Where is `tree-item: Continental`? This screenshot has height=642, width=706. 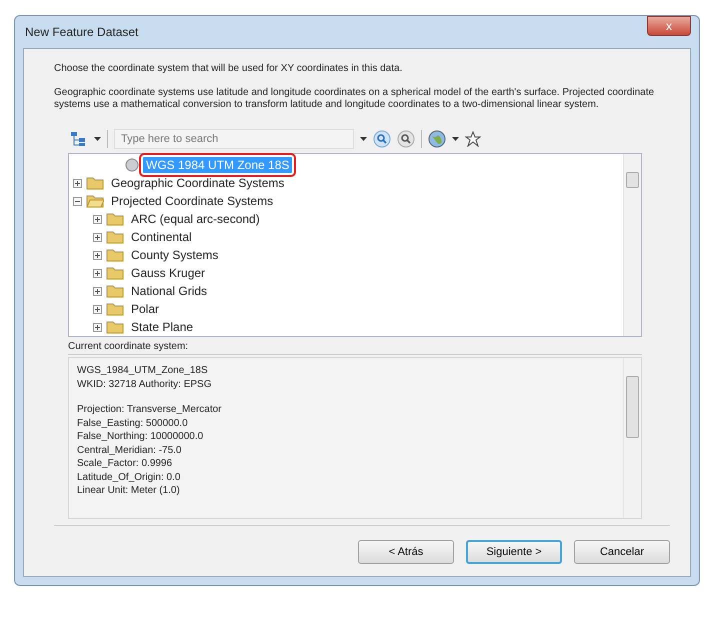
tree-item: Continental is located at coordinates (161, 237).